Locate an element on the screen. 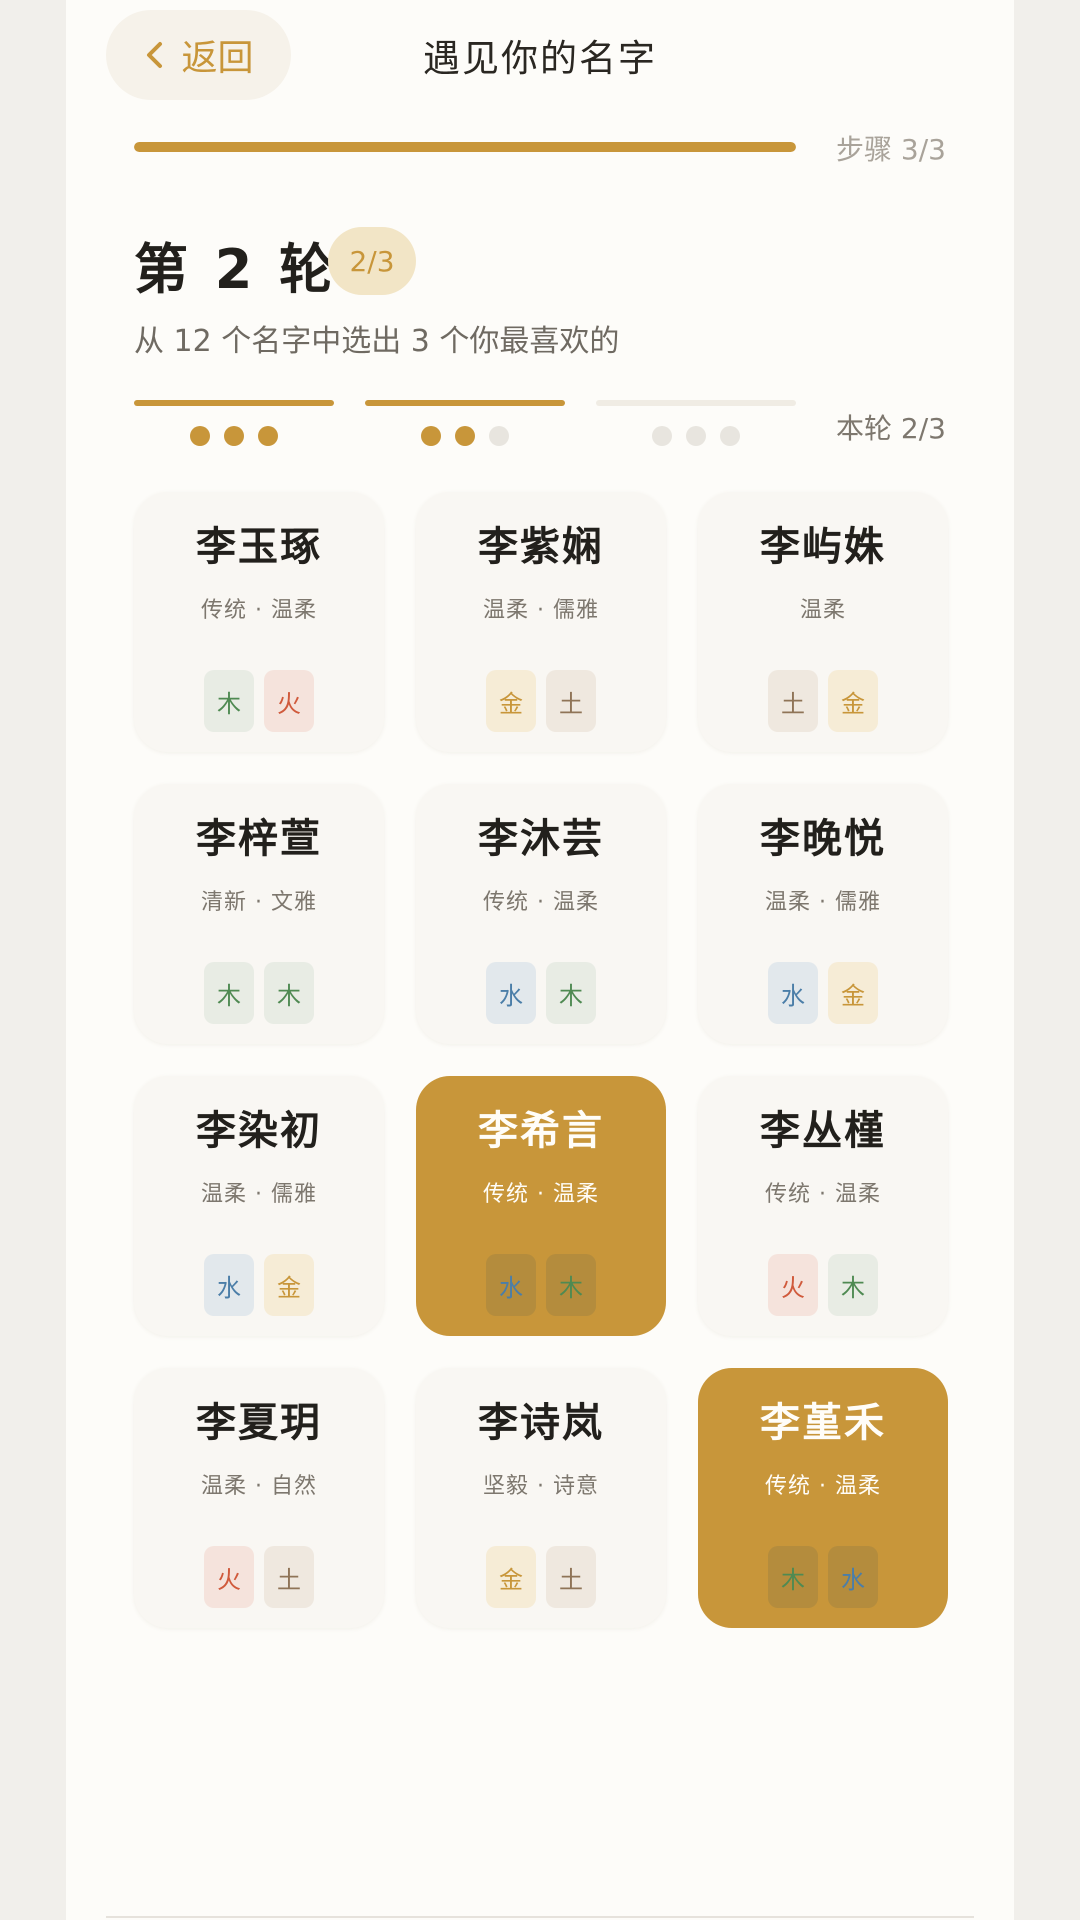 Image resolution: width=1080 pixels, height=1920 pixels. name-text: 李丛槿 is located at coordinates (823, 1131).